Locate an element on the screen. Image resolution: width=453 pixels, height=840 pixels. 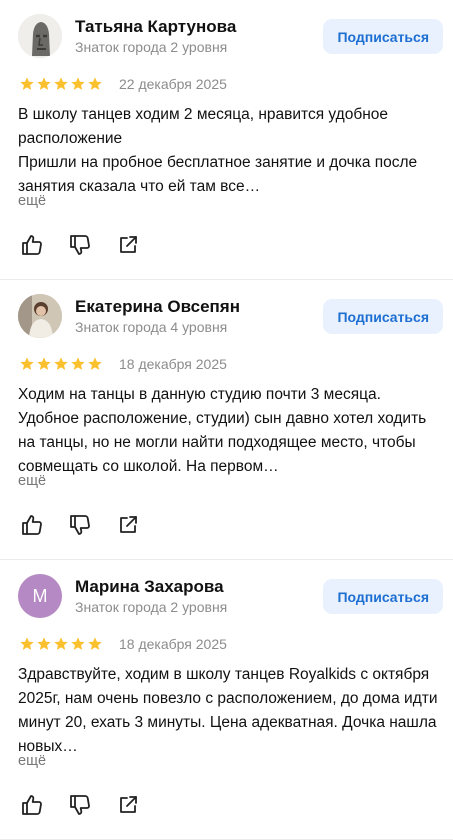
author-name: Марина Захарова is located at coordinates (149, 587).